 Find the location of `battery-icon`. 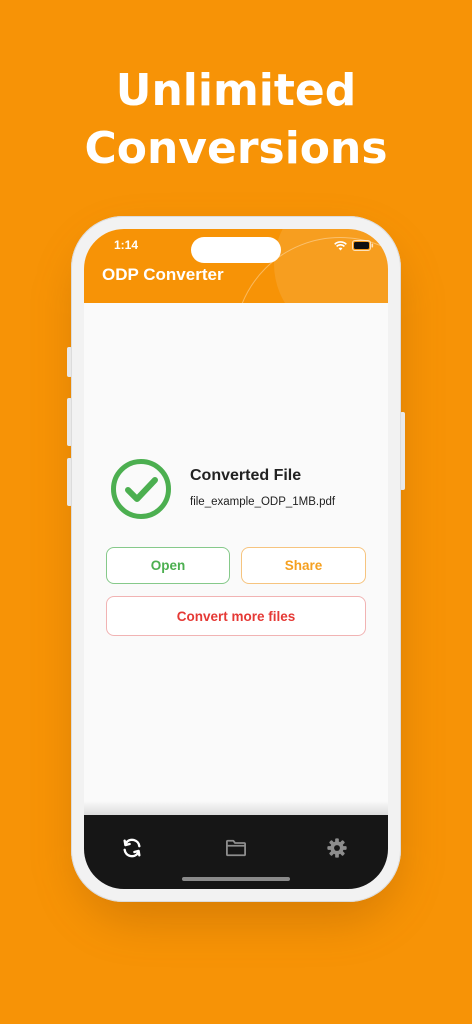

battery-icon is located at coordinates (363, 247).